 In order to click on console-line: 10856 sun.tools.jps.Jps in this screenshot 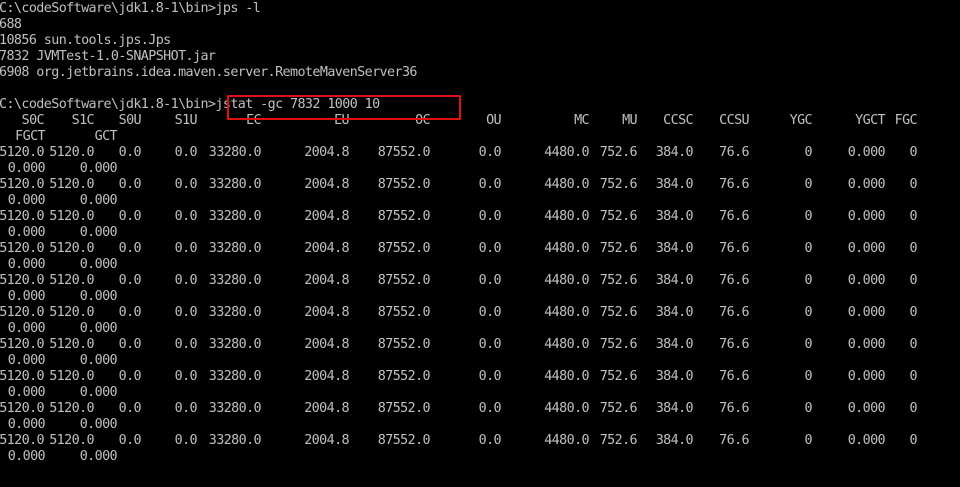, I will do `click(85, 40)`.